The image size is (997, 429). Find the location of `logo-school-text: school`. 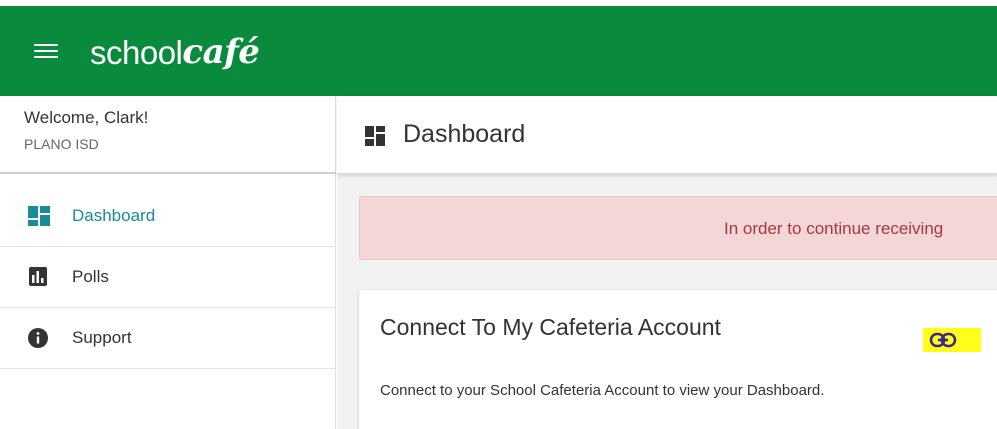

logo-school-text: school is located at coordinates (136, 52).